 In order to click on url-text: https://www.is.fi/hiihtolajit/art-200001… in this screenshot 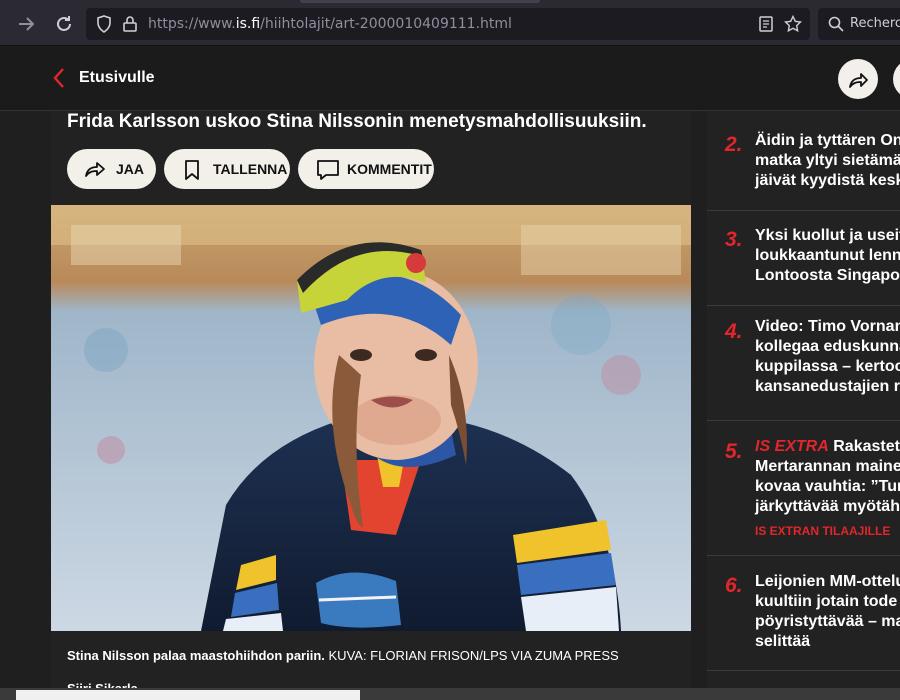, I will do `click(330, 24)`.